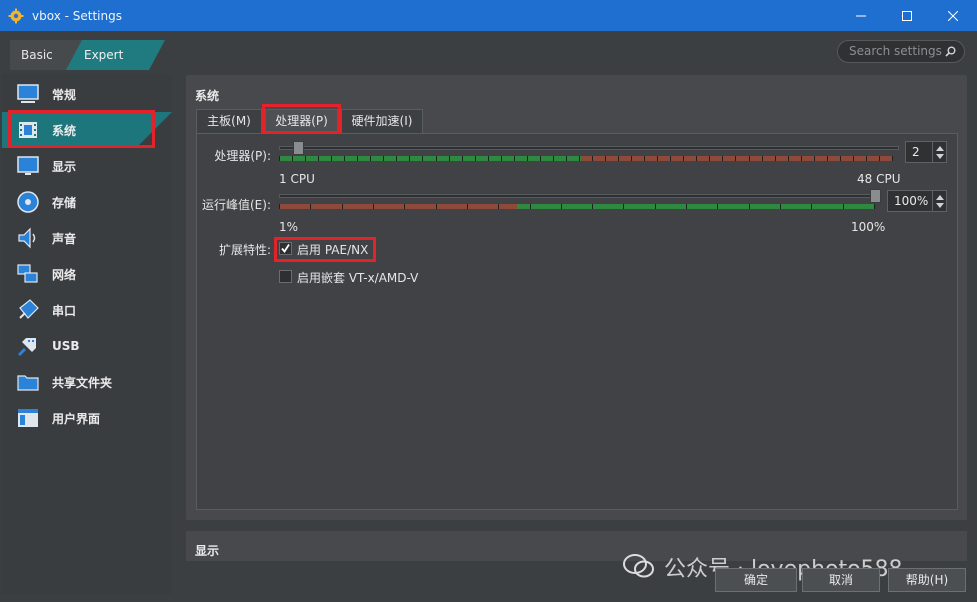 This screenshot has height=602, width=977. I want to click on cancel-button: 取消, so click(841, 580).